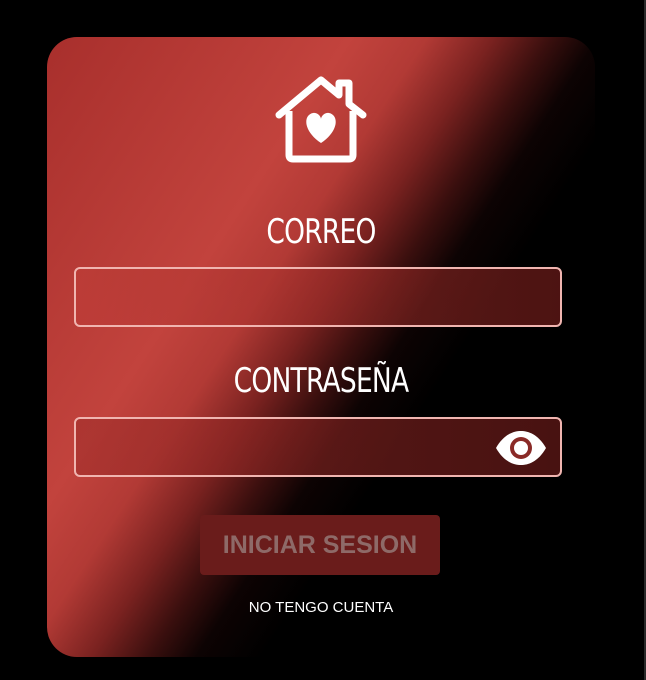  Describe the element at coordinates (521, 448) in the screenshot. I see `eye-icon` at that location.